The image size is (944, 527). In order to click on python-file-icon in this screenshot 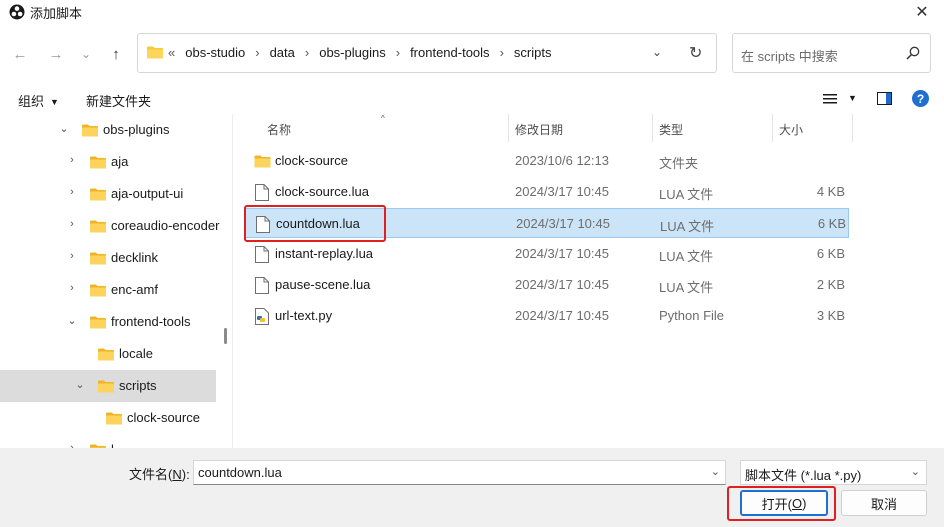, I will do `click(262, 316)`.